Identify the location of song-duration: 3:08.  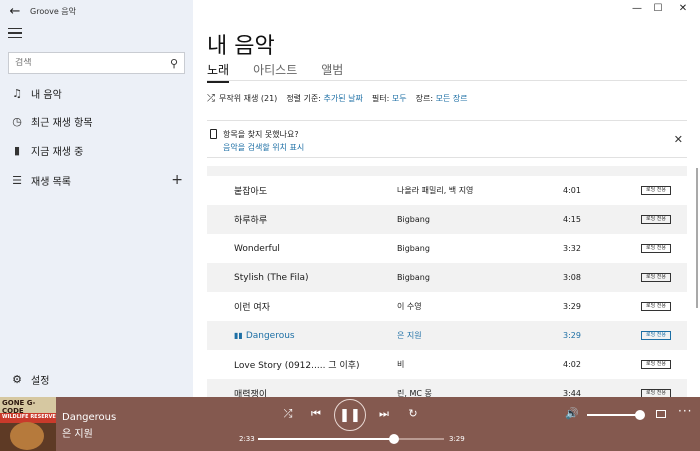
(572, 277).